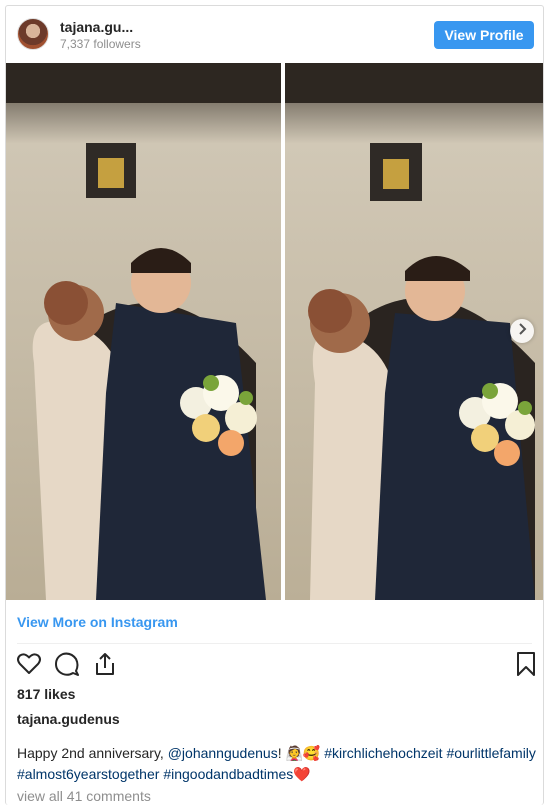  Describe the element at coordinates (105, 664) in the screenshot. I see `share-icon` at that location.